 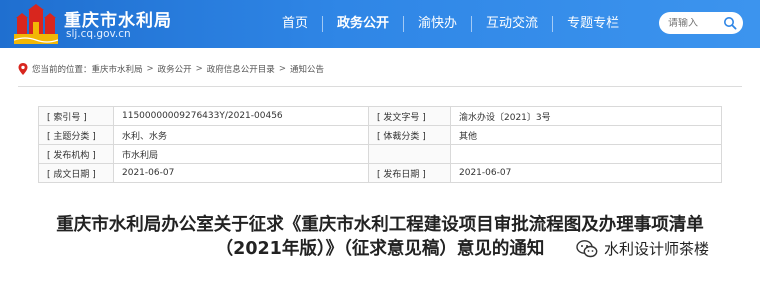 What do you see at coordinates (76, 116) in the screenshot?
I see `index-label: [ 索引号 ]` at bounding box center [76, 116].